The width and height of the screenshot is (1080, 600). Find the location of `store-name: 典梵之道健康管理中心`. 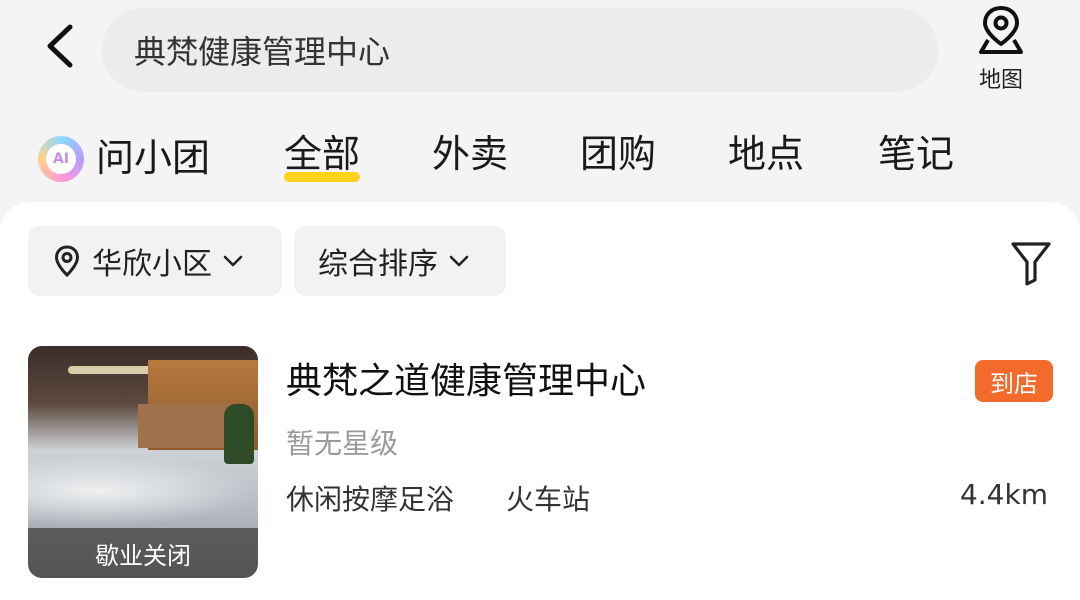

store-name: 典梵之道健康管理中心 is located at coordinates (466, 381).